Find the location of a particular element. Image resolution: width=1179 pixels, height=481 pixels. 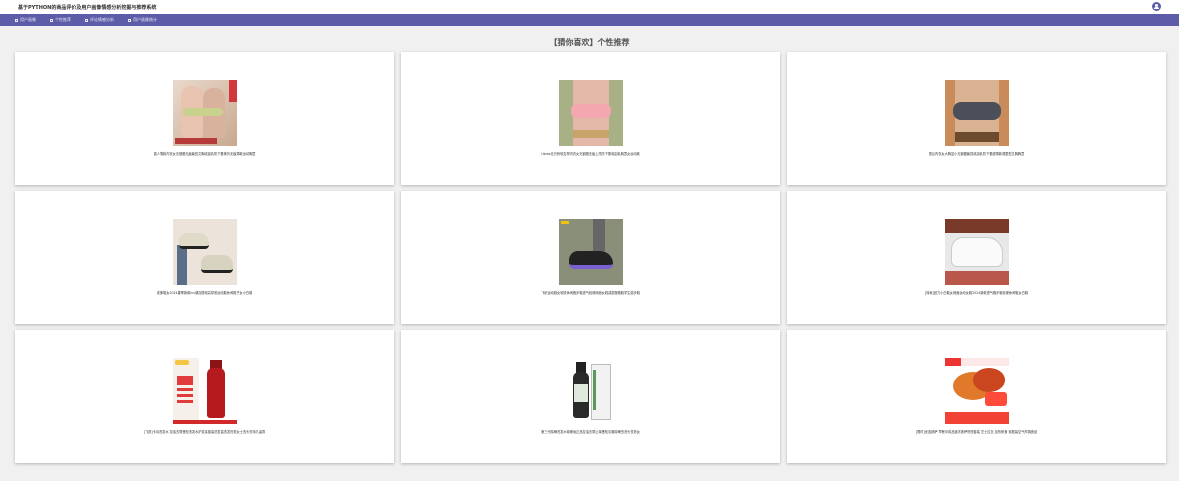

section-title: 【猜你喜欢】个性推荐 is located at coordinates (589, 42).